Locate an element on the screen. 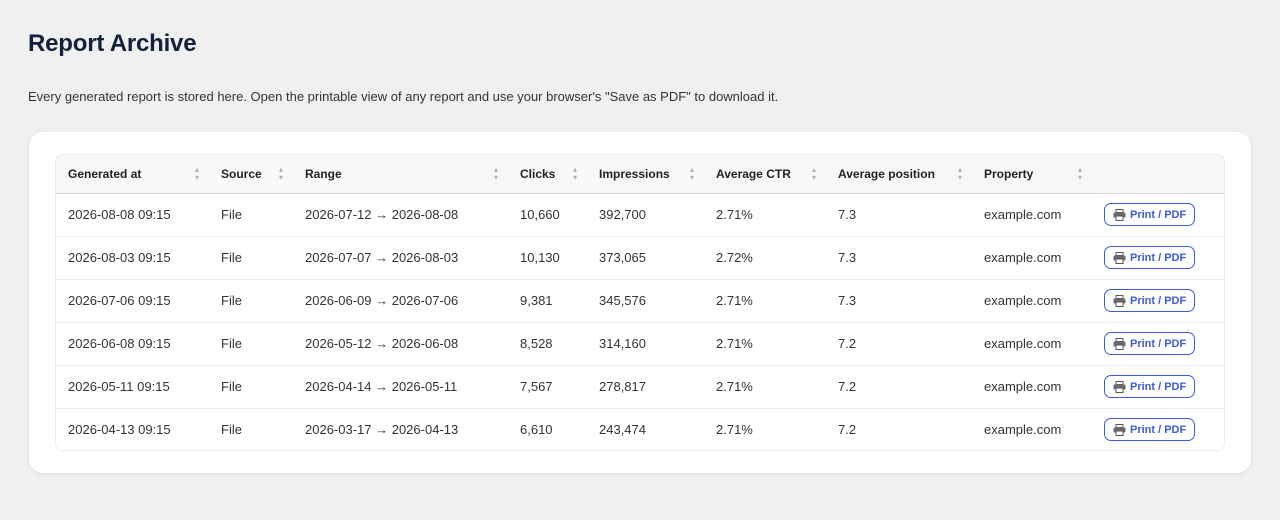  column-header-clicks: Clicks ▴ ▾ is located at coordinates (547, 174).